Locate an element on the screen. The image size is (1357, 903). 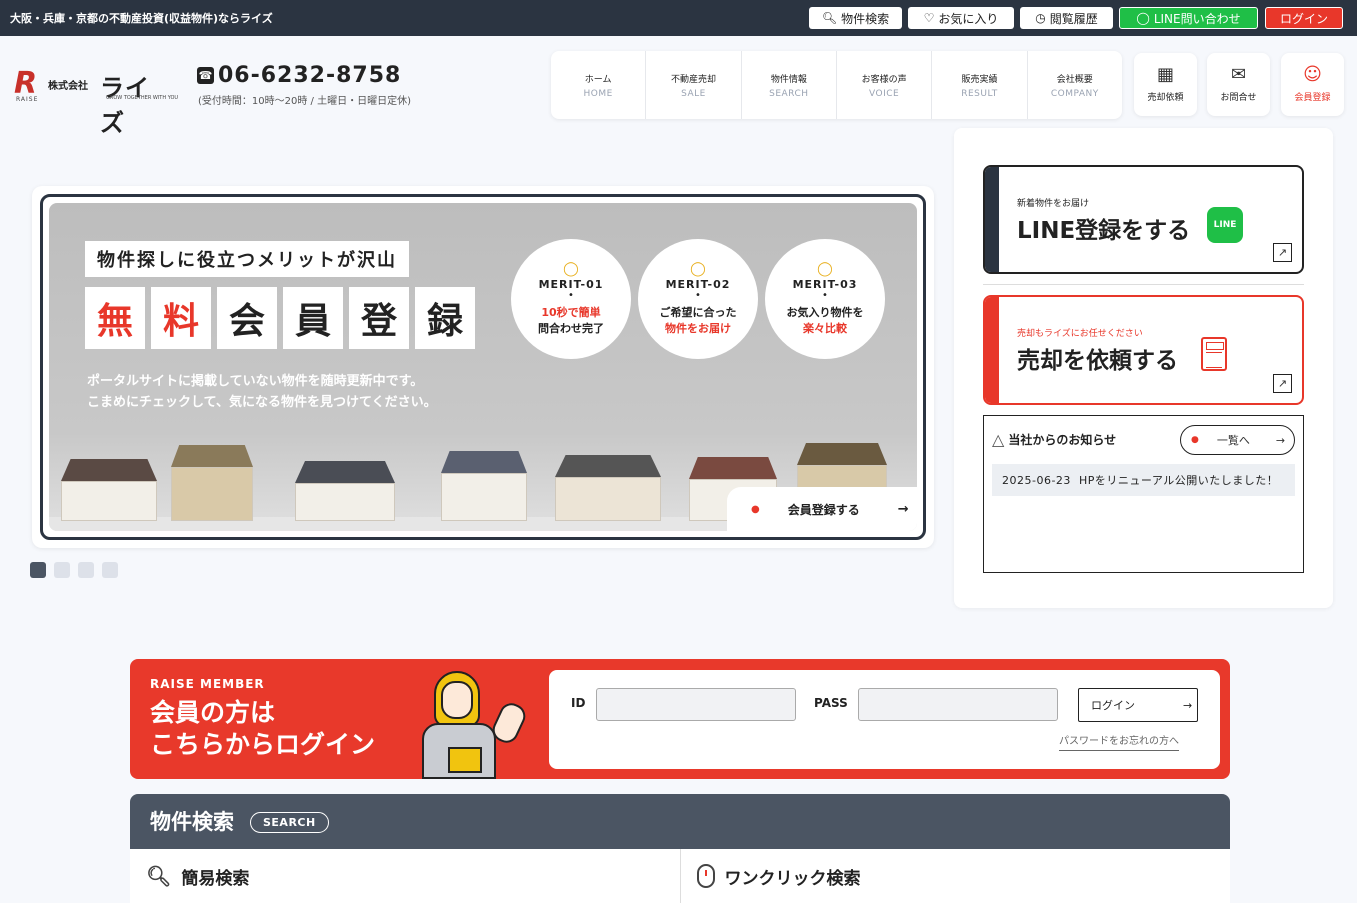
slider-pagination is located at coordinates (74, 570).